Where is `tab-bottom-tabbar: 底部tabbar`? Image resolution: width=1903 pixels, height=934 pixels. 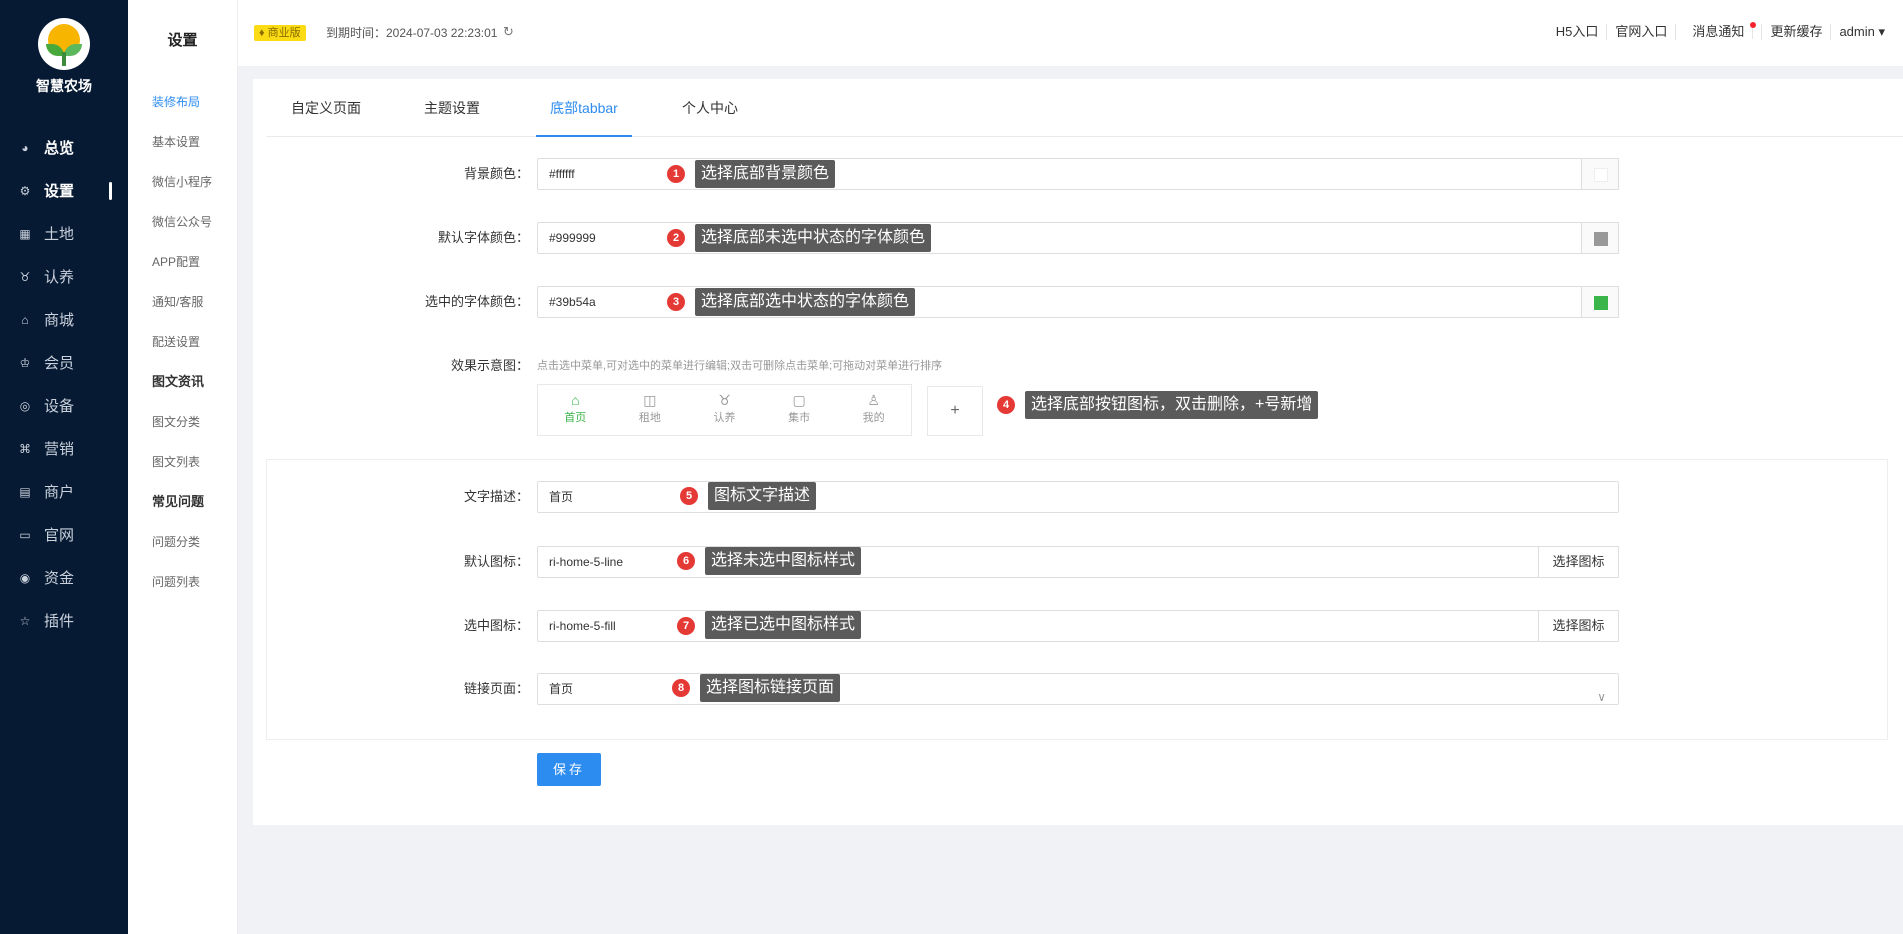
tab-bottom-tabbar: 底部tabbar is located at coordinates (584, 108).